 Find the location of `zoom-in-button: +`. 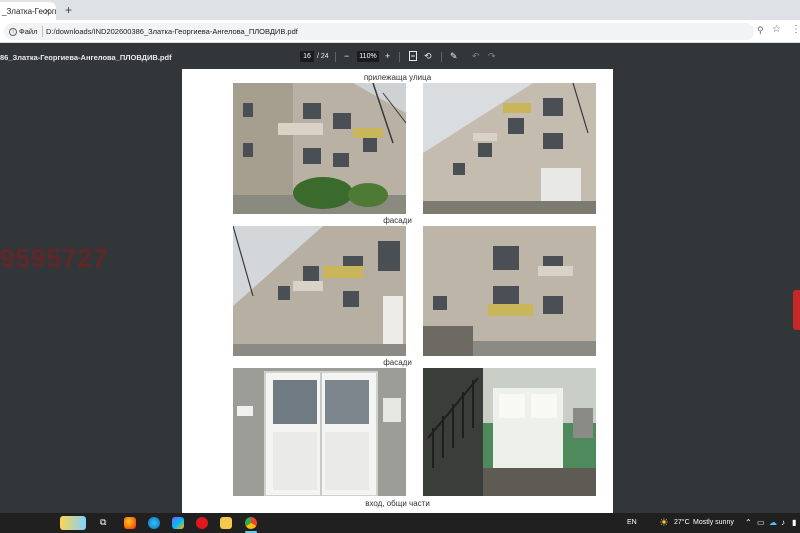

zoom-in-button: + is located at coordinates (387, 56).